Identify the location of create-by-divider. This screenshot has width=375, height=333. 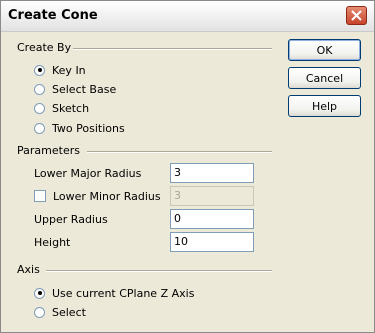
(172, 49).